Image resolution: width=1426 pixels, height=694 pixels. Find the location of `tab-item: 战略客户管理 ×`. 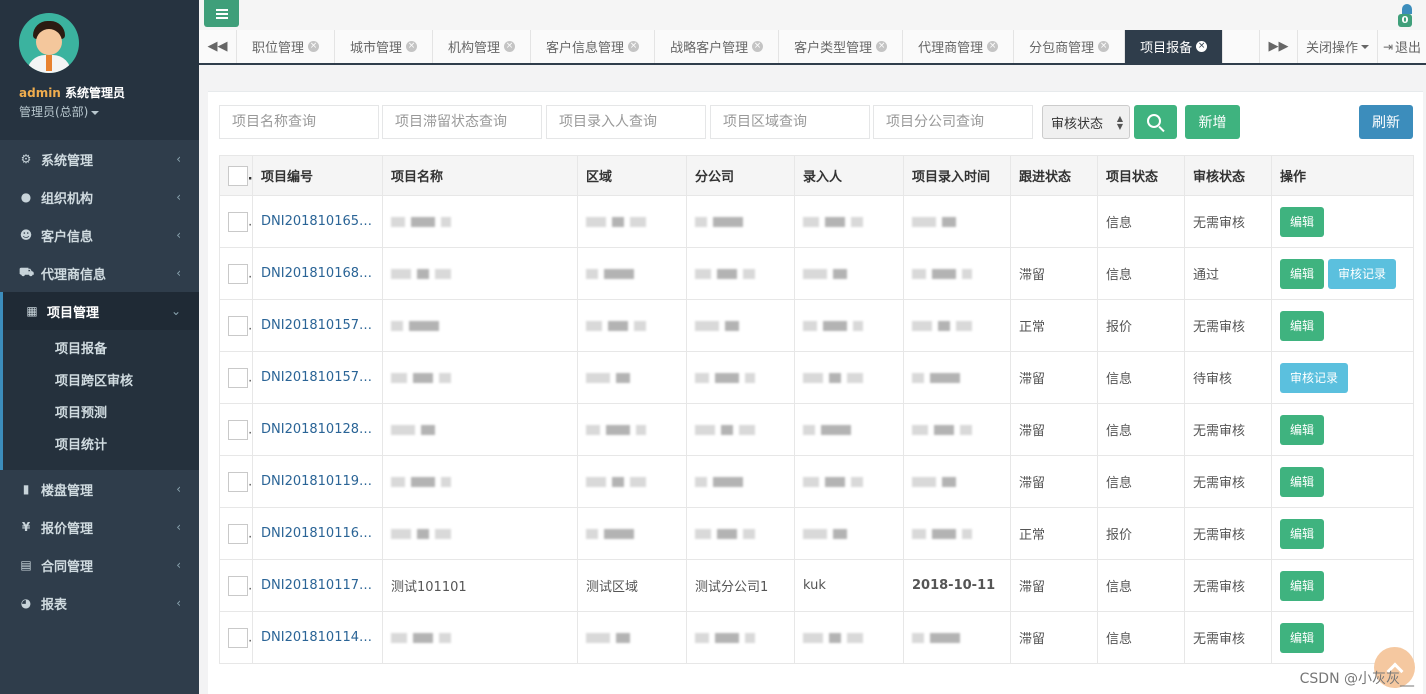

tab-item: 战略客户管理 × is located at coordinates (717, 46).